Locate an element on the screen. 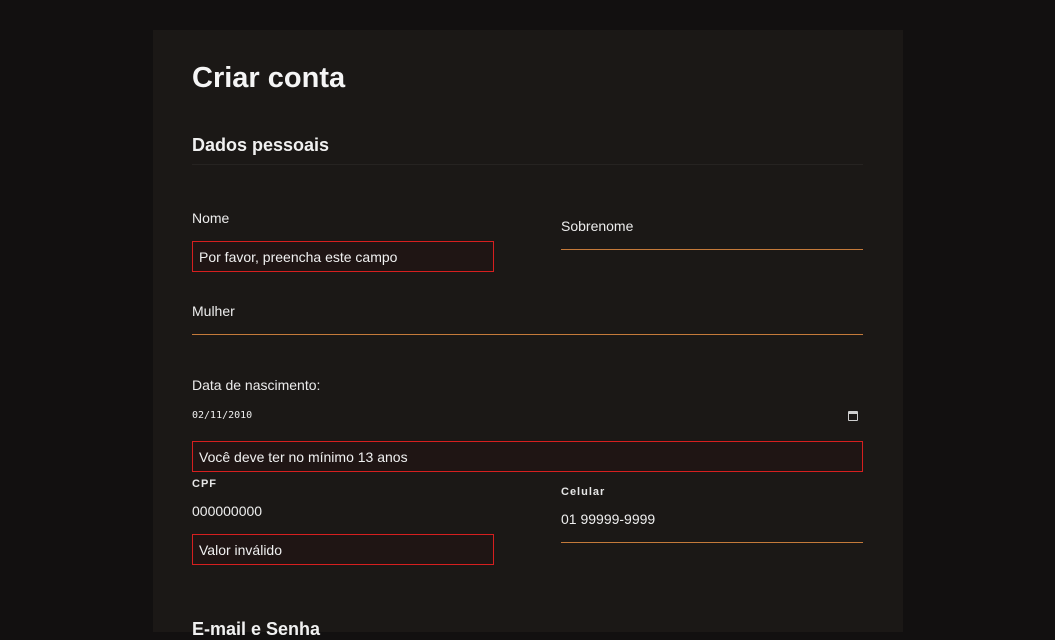 The image size is (1055, 640). birthdate-label: Data de nascimento: is located at coordinates (256, 385).